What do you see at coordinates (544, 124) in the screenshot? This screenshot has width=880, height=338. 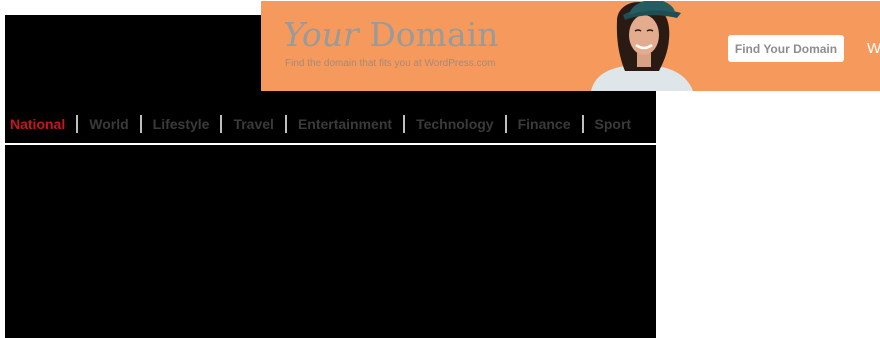 I see `nav-item-finance: Finance` at bounding box center [544, 124].